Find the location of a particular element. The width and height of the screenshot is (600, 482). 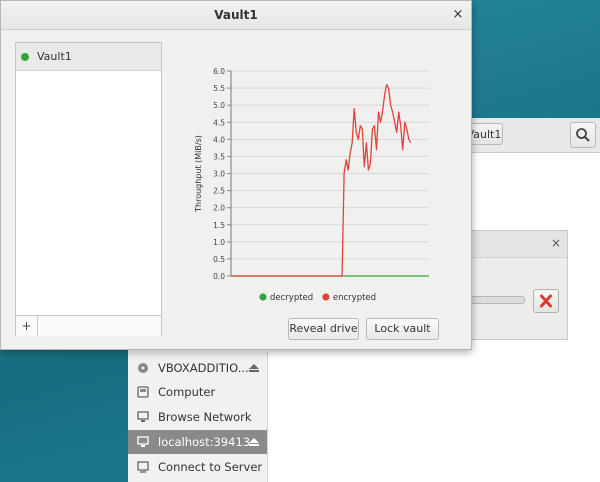

place-label: Computer is located at coordinates (187, 392).